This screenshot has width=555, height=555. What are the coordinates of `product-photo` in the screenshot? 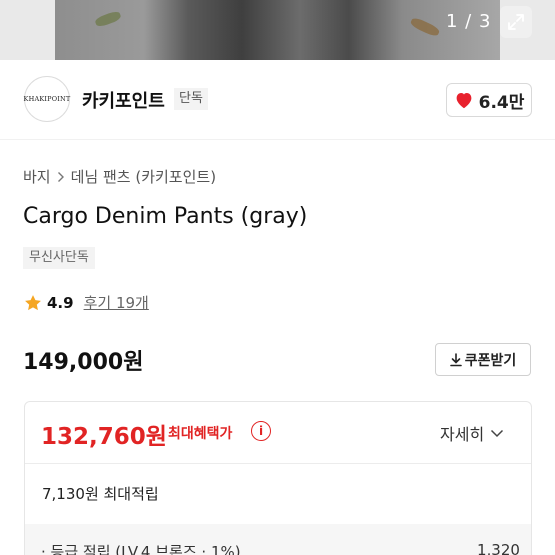 It's located at (277, 30).